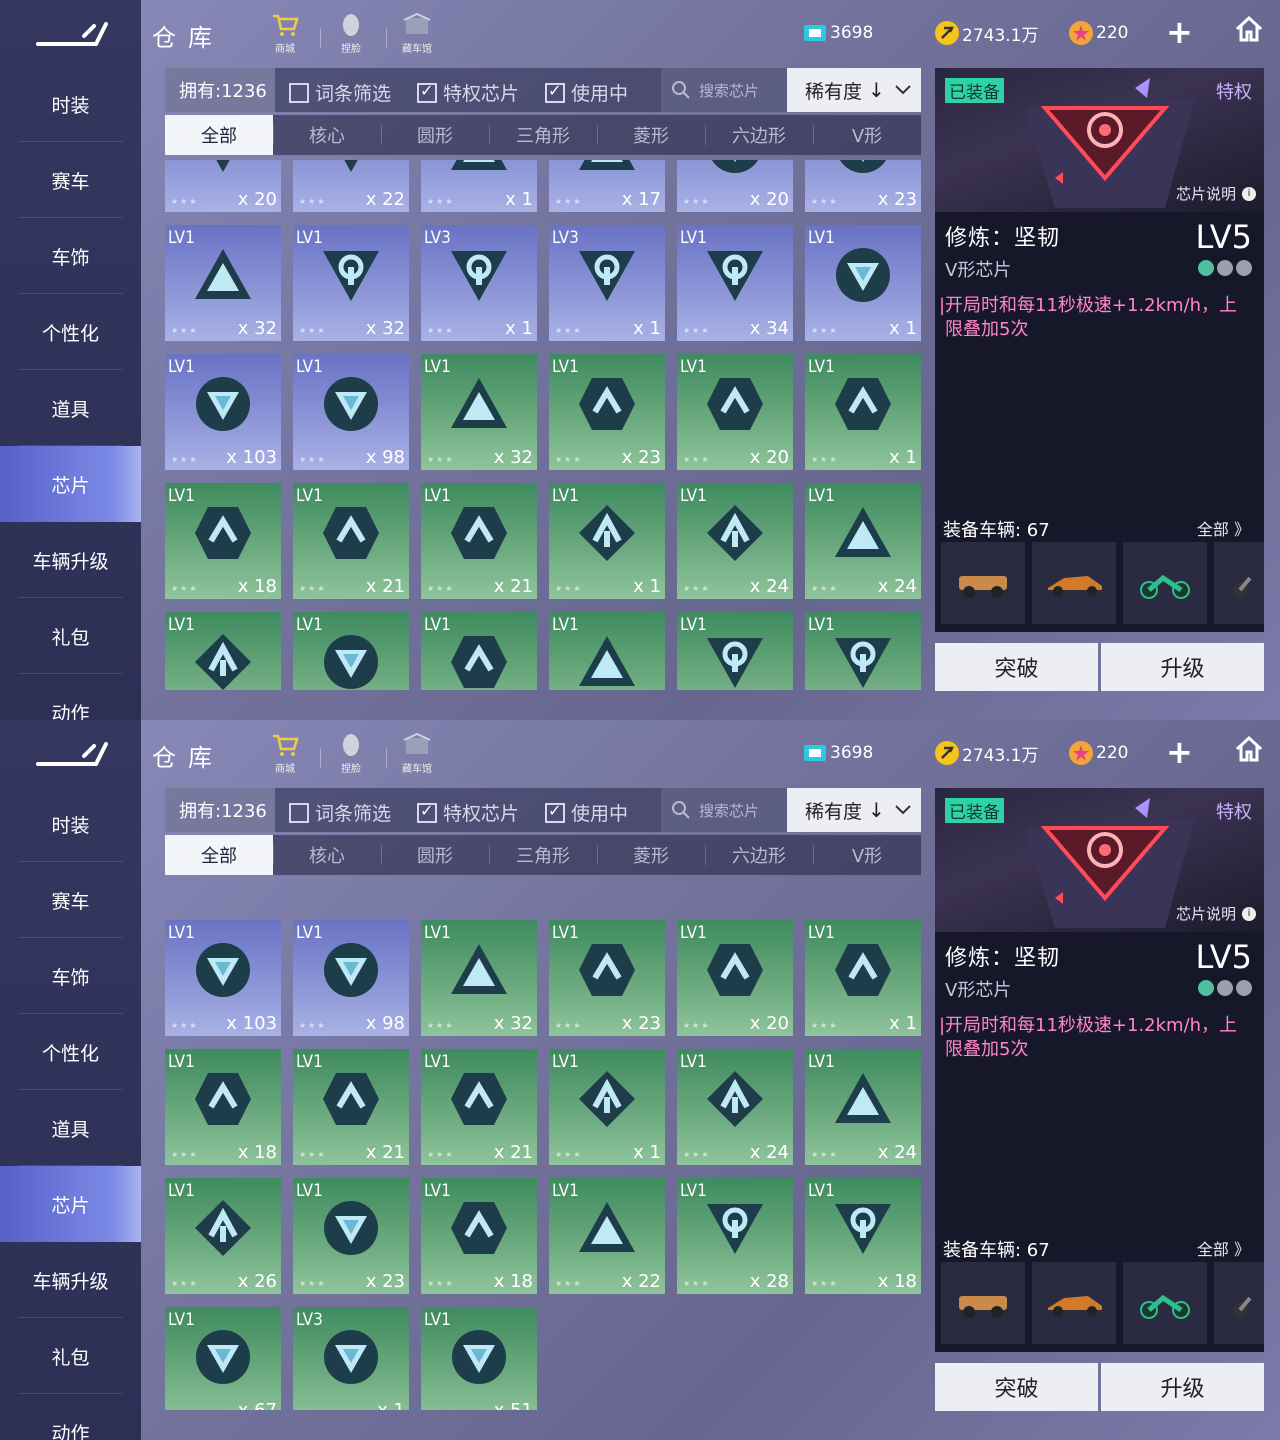 The width and height of the screenshot is (1280, 1440). Describe the element at coordinates (70, 900) in the screenshot. I see `sidebar-item: 赛车` at that location.